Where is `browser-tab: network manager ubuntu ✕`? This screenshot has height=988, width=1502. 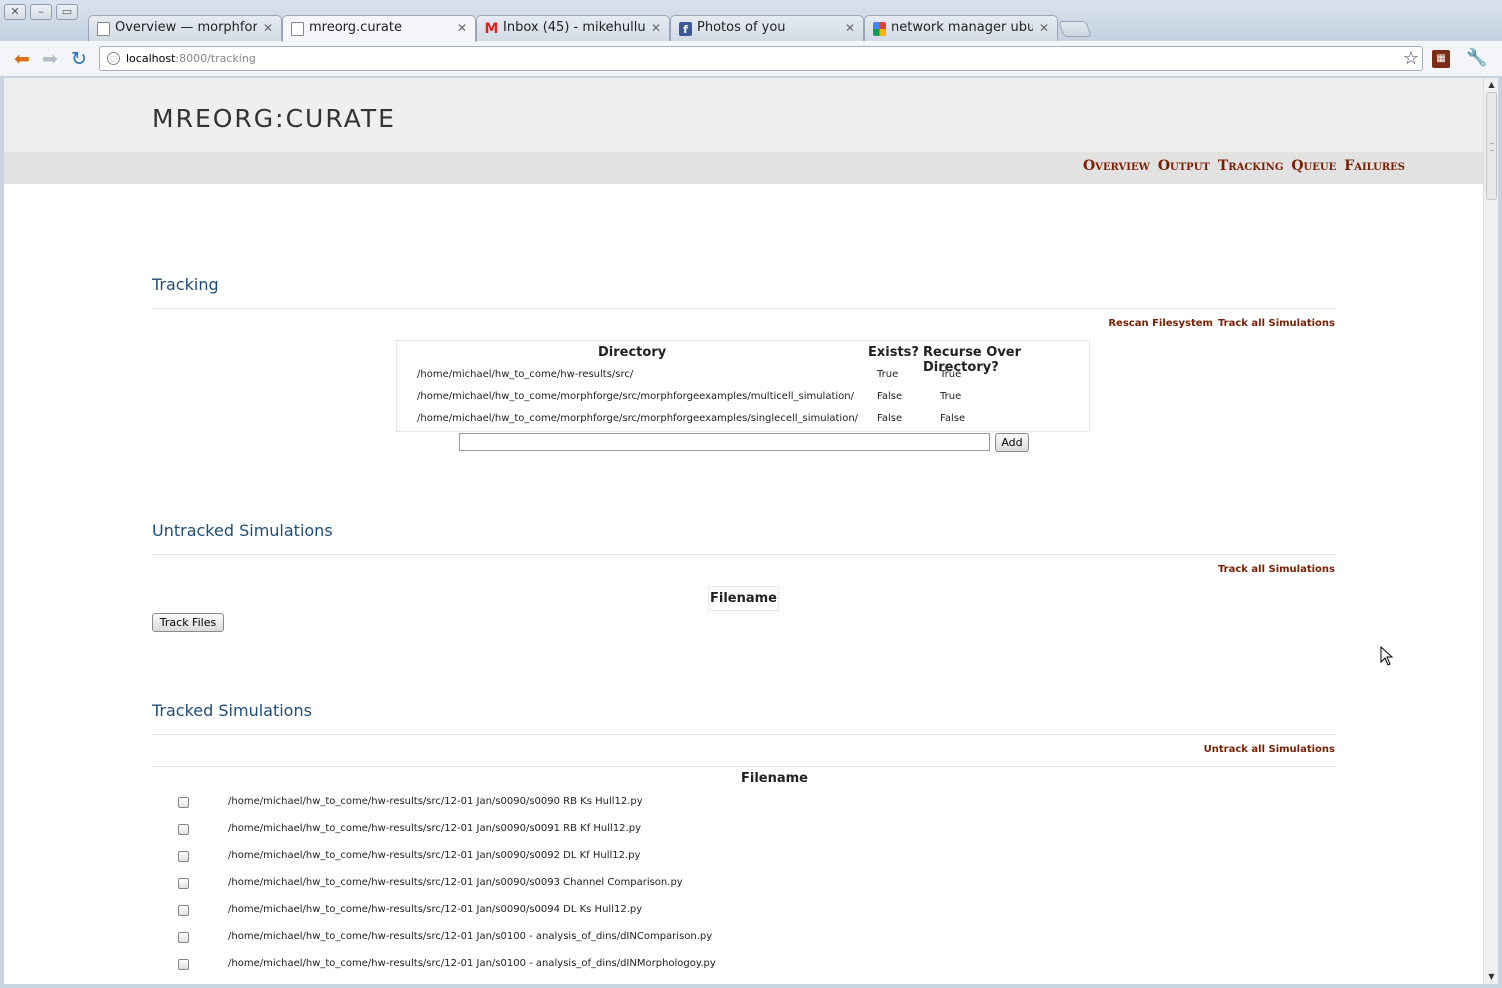 browser-tab: network manager ubuntu ✕ is located at coordinates (961, 28).